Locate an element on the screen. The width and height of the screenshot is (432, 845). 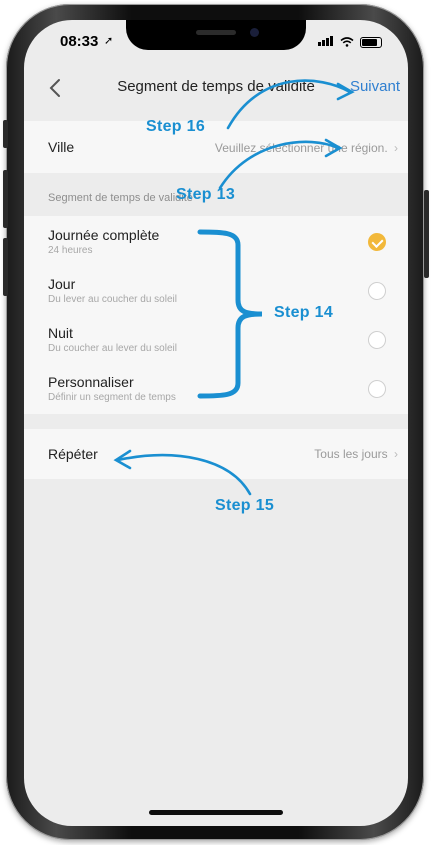
mute-switch is located at coordinates (5, 134).